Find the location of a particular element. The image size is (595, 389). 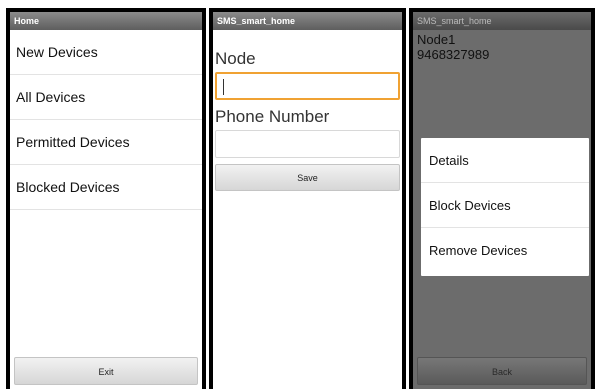

exit-button: Exit is located at coordinates (106, 371).